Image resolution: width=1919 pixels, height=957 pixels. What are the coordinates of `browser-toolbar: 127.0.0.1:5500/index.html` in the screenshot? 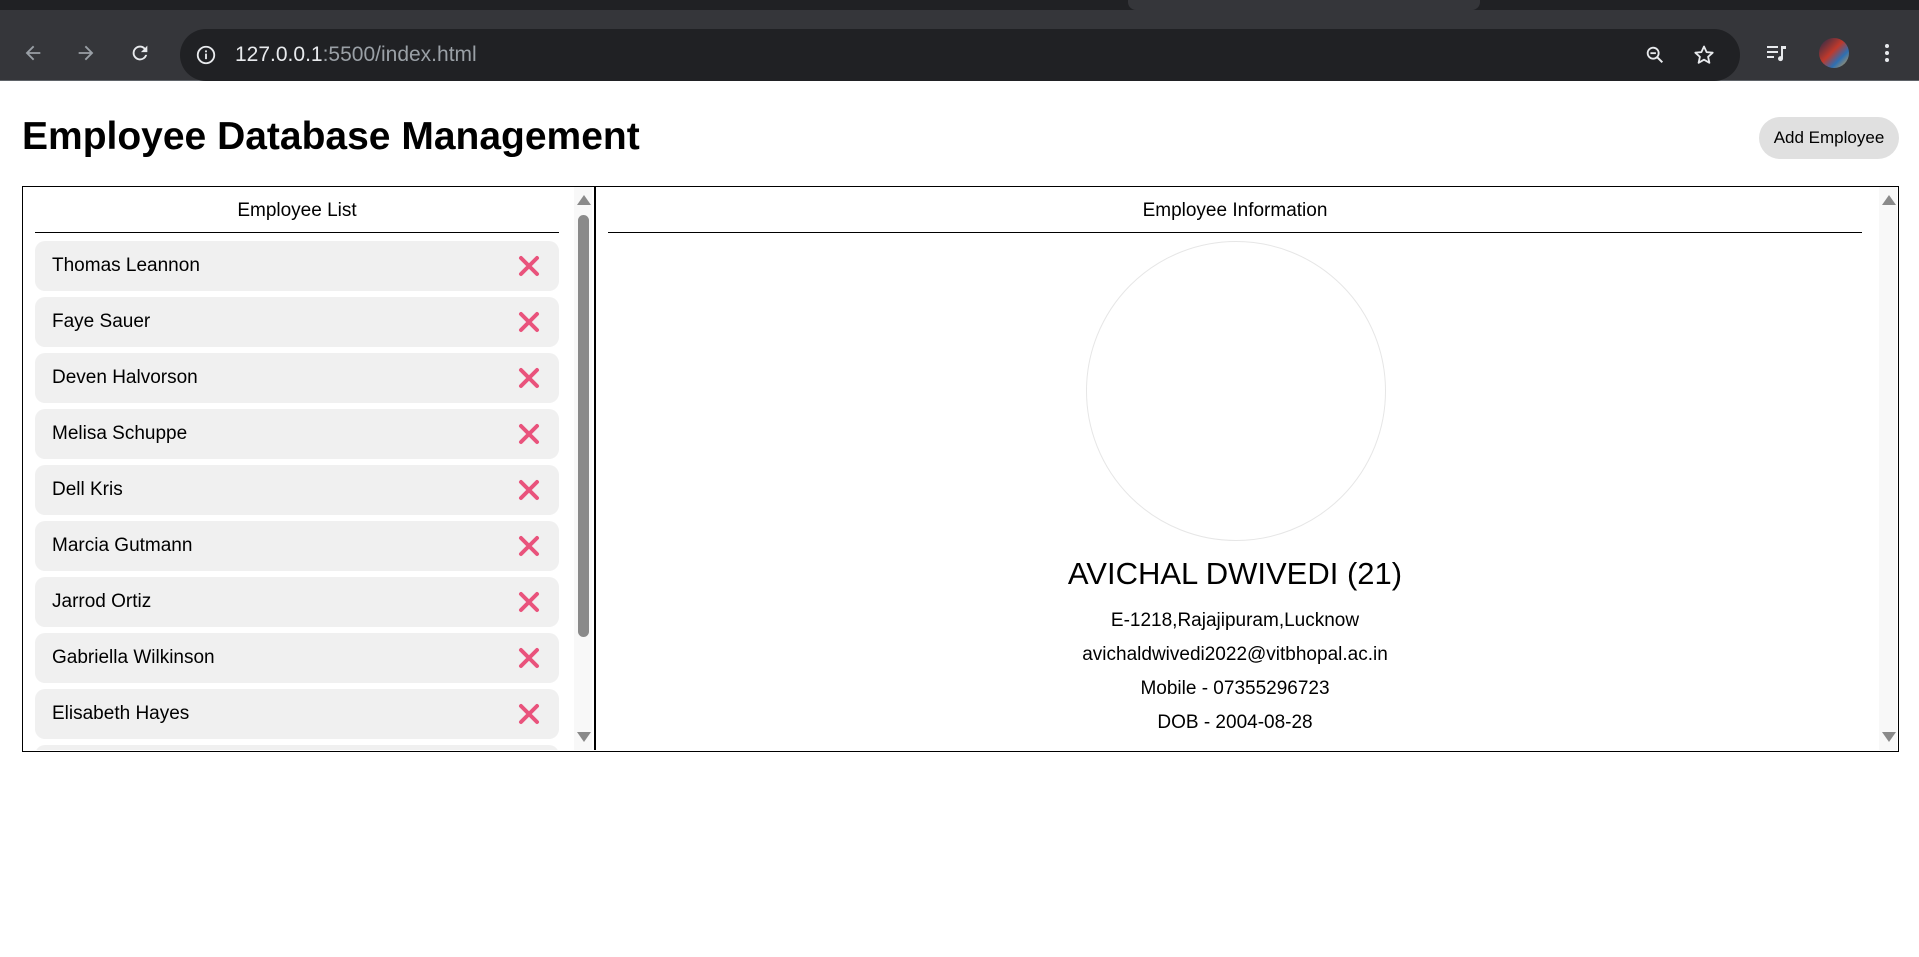 It's located at (959, 45).